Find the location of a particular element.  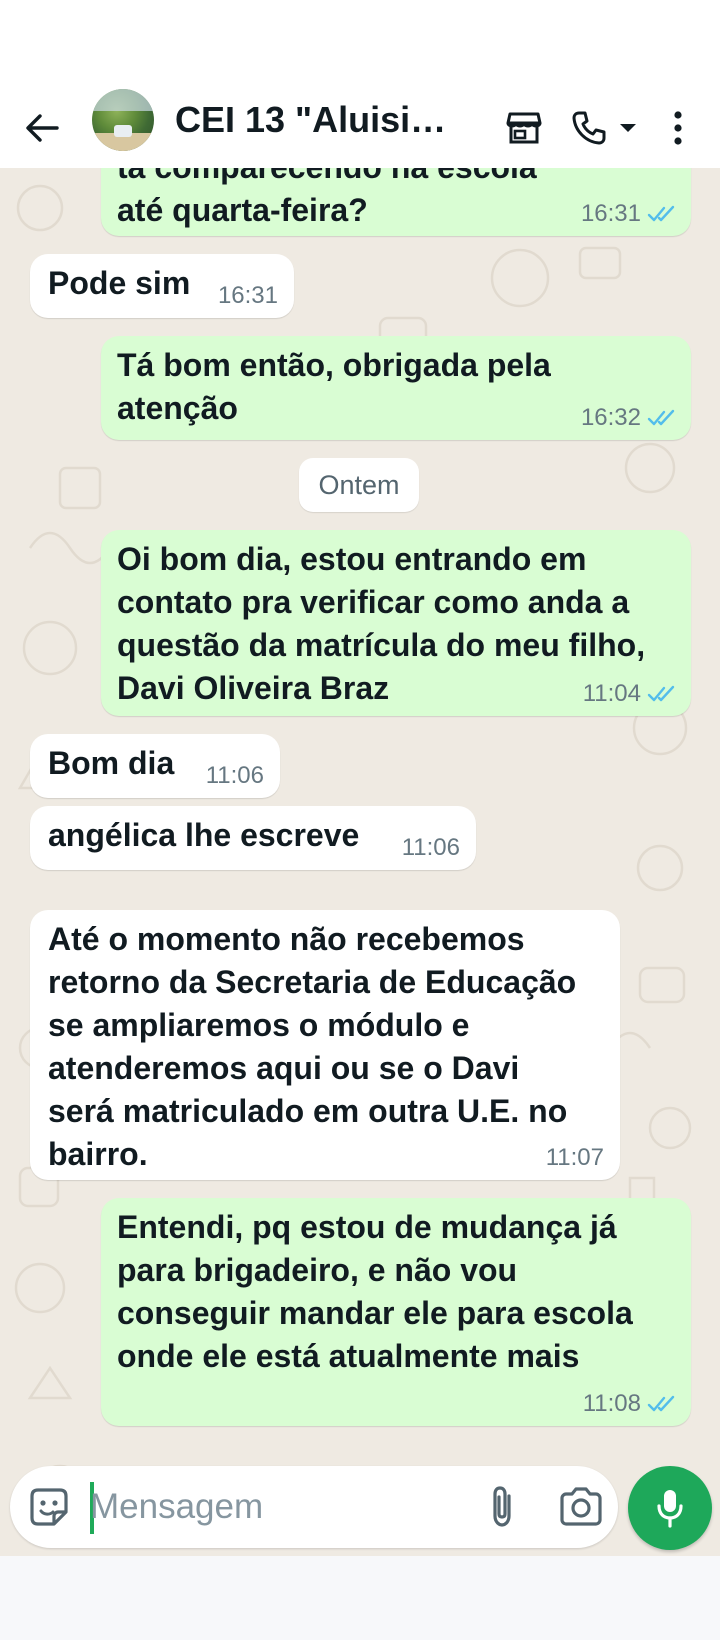

message-time: 16:32 is located at coordinates (610, 417).